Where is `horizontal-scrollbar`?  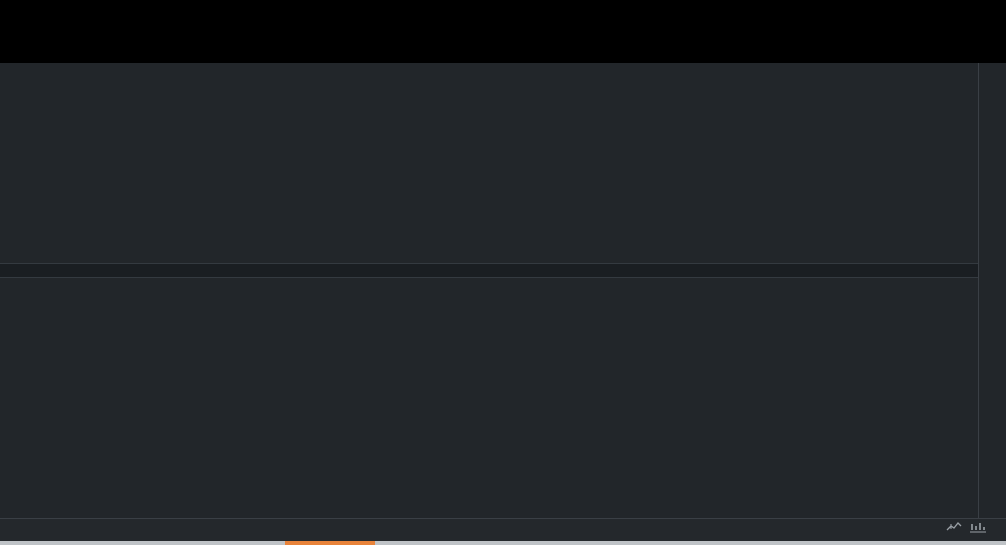
horizontal-scrollbar is located at coordinates (503, 543).